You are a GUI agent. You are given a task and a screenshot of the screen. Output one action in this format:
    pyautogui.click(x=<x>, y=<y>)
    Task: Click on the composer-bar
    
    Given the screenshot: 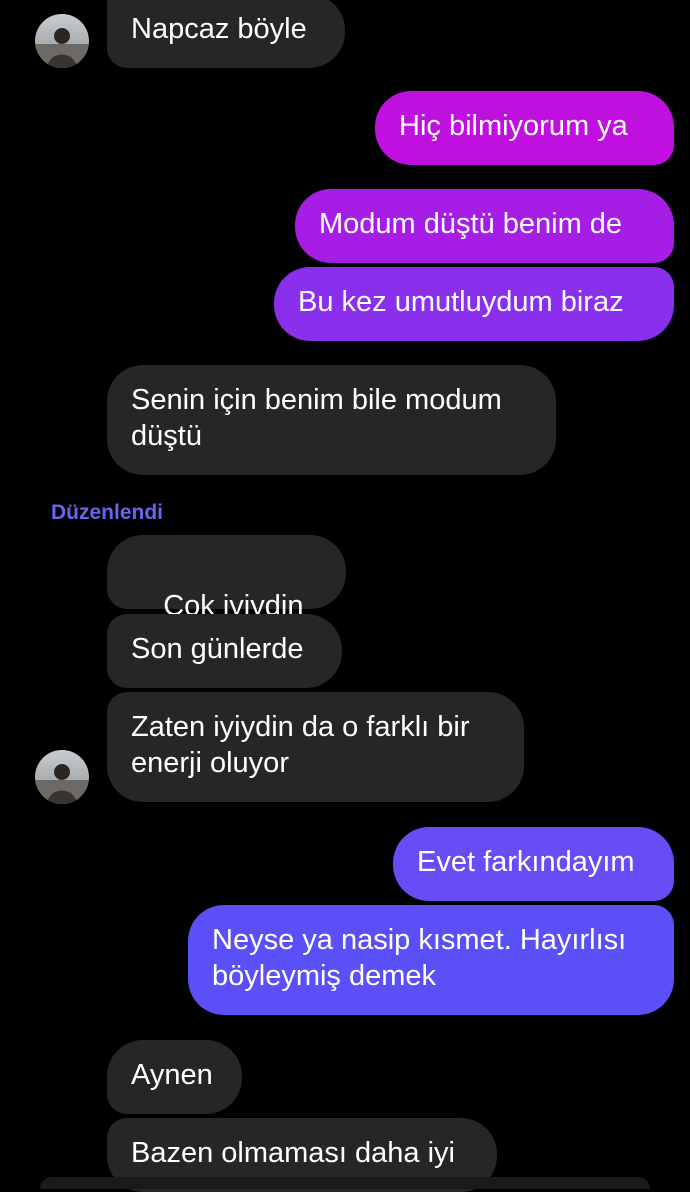 What is the action you would take?
    pyautogui.click(x=345, y=1183)
    